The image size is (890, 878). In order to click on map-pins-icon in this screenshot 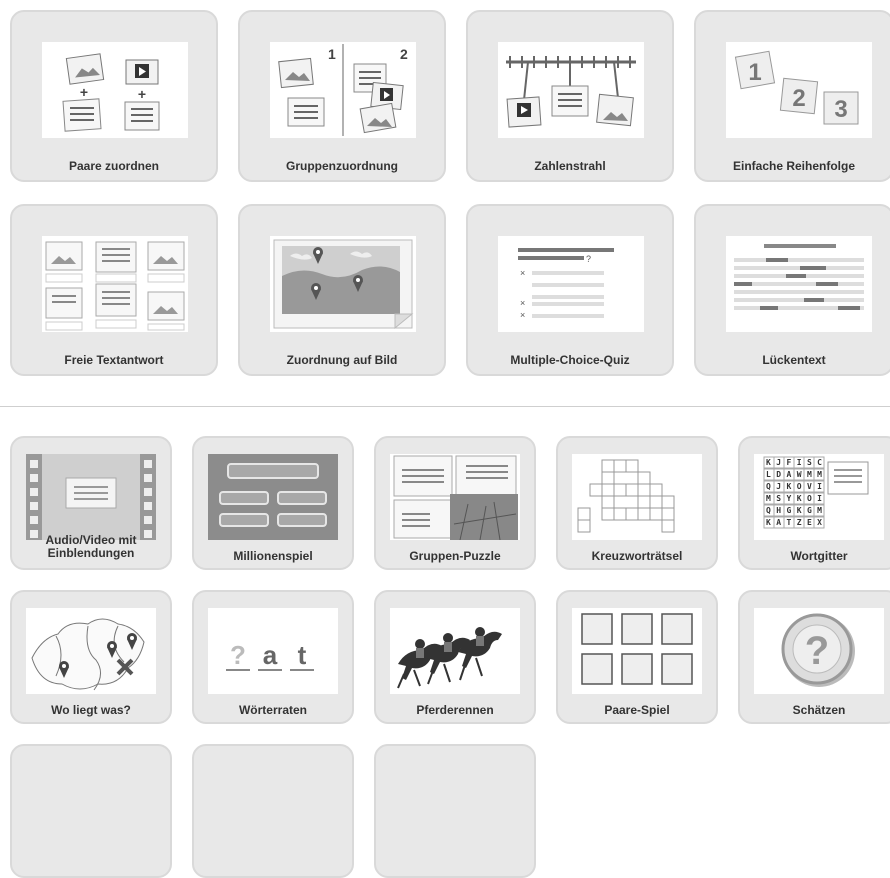, I will do `click(91, 651)`.